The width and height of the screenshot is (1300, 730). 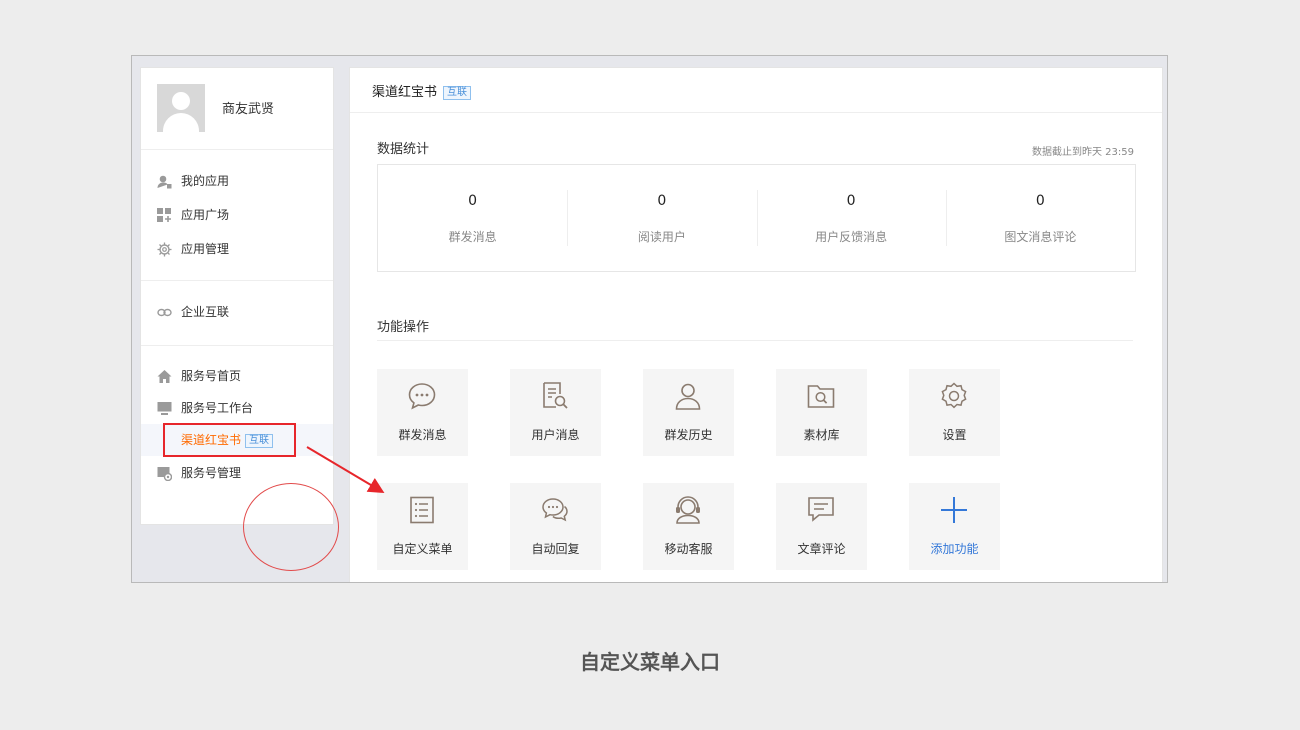 I want to click on stat-readers: 0 阅读用户, so click(x=661, y=218).